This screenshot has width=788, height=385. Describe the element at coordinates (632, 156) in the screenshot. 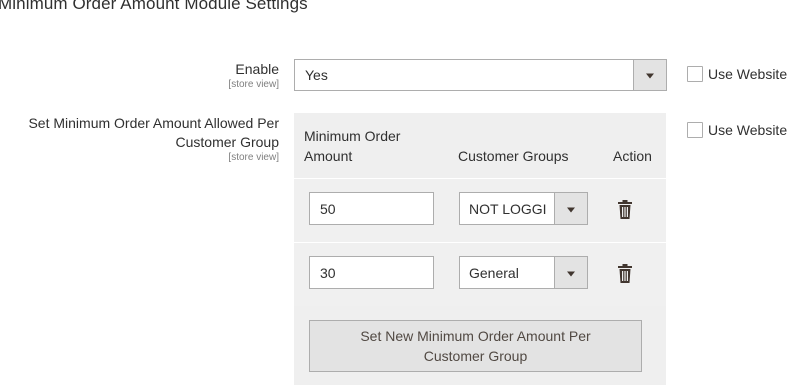

I see `header-action: Action` at that location.